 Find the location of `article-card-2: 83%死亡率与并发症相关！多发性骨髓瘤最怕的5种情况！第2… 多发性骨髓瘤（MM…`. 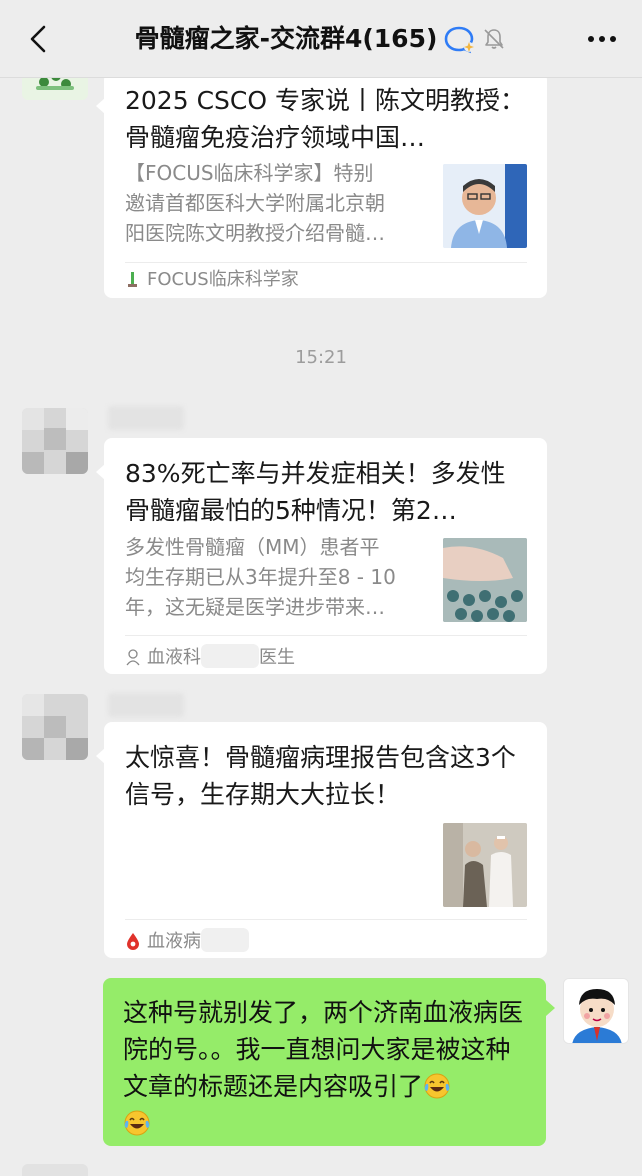

article-card-2: 83%死亡率与并发症相关！多发性骨髓瘤最怕的5种情况！第2… 多发性骨髓瘤（MM… is located at coordinates (321, 556).